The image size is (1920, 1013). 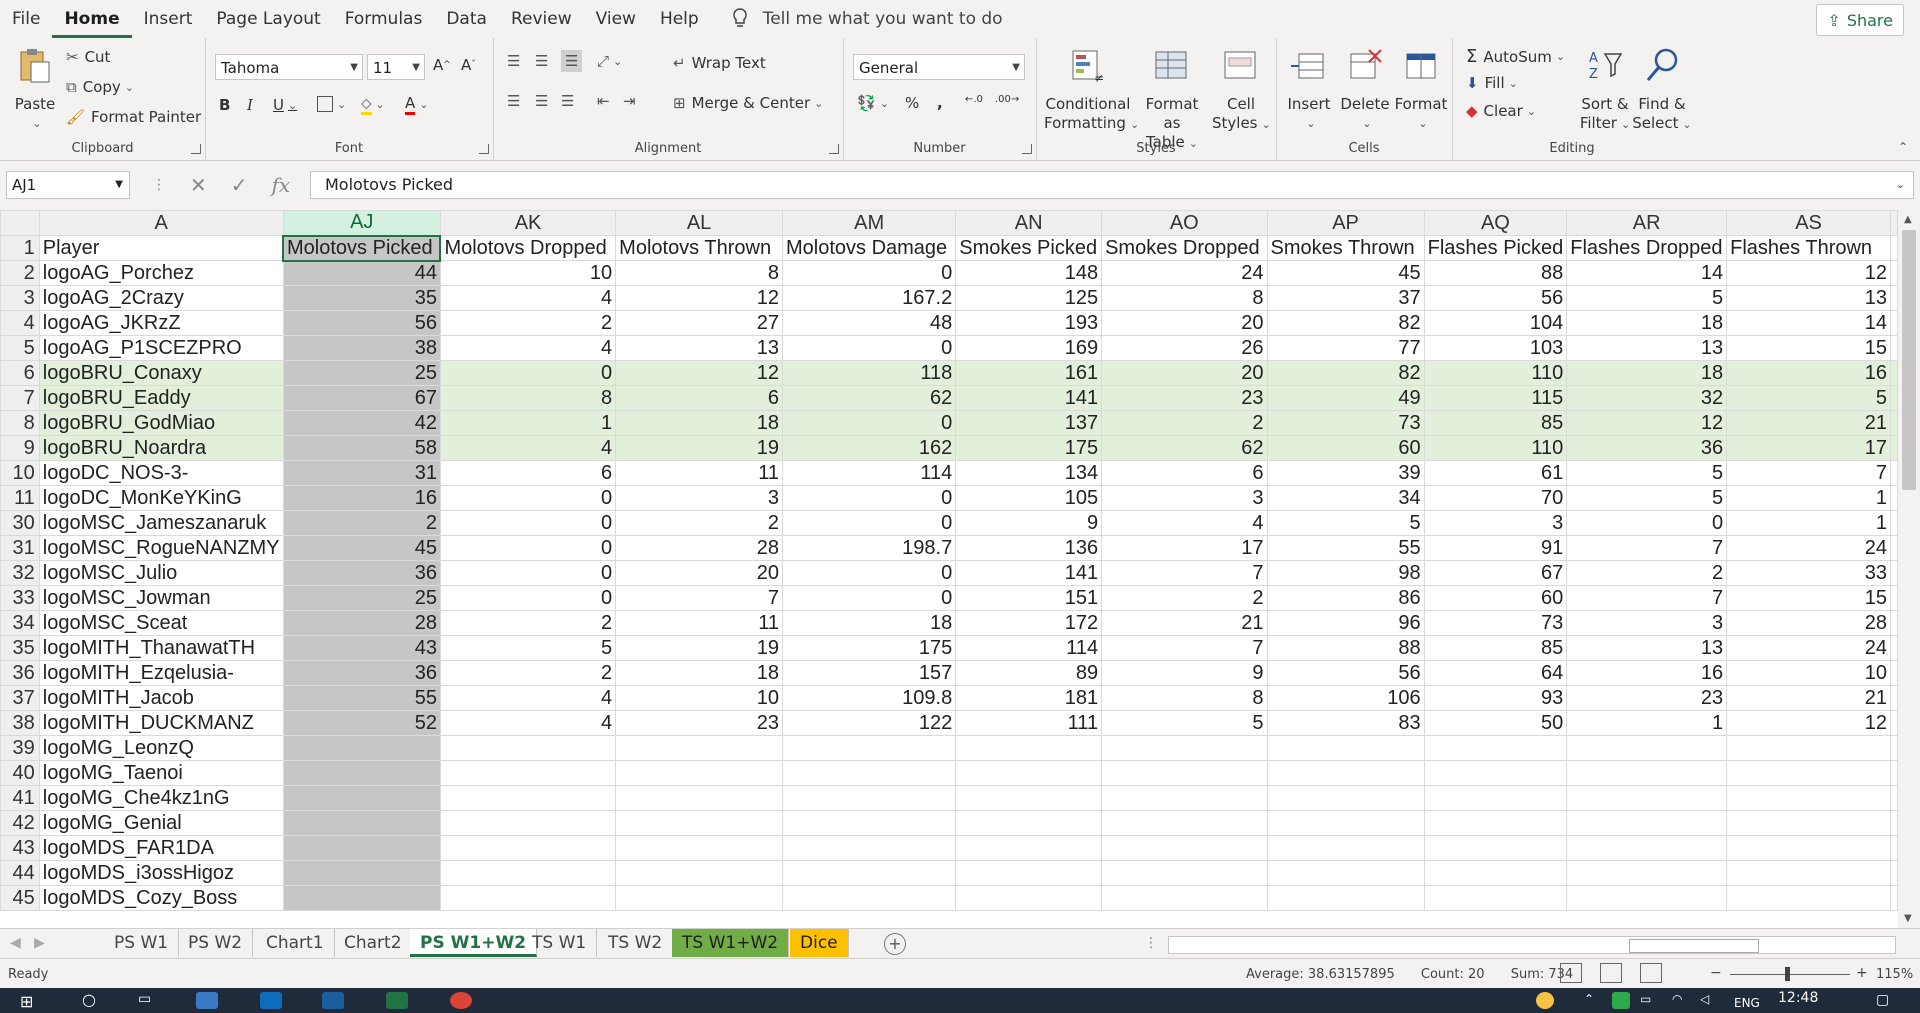 I want to click on align-right-button: ☰, so click(x=567, y=101).